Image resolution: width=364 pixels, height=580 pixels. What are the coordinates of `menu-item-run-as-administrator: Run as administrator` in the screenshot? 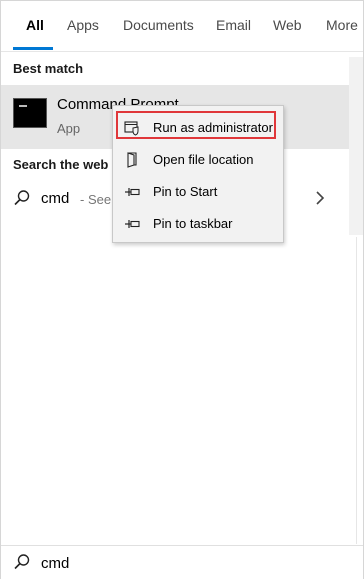 It's located at (198, 128).